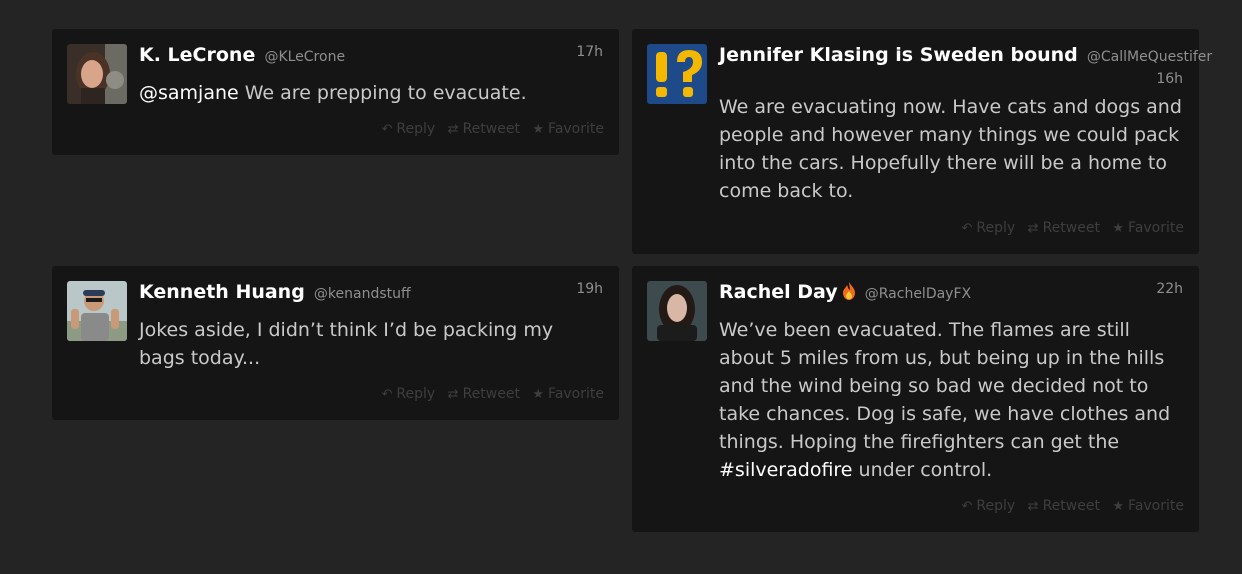 This screenshot has width=1242, height=574. Describe the element at coordinates (1169, 79) in the screenshot. I see `timestamp: 16h` at that location.